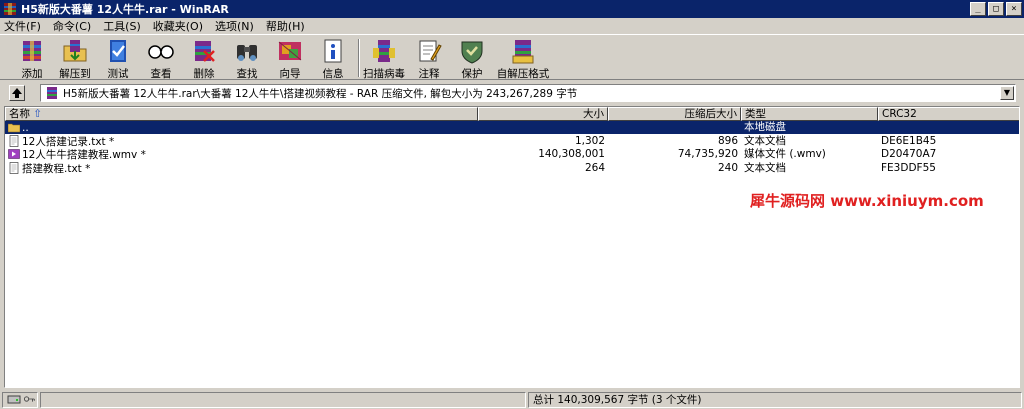 This screenshot has height=409, width=1024. I want to click on cell-size, so click(543, 127).